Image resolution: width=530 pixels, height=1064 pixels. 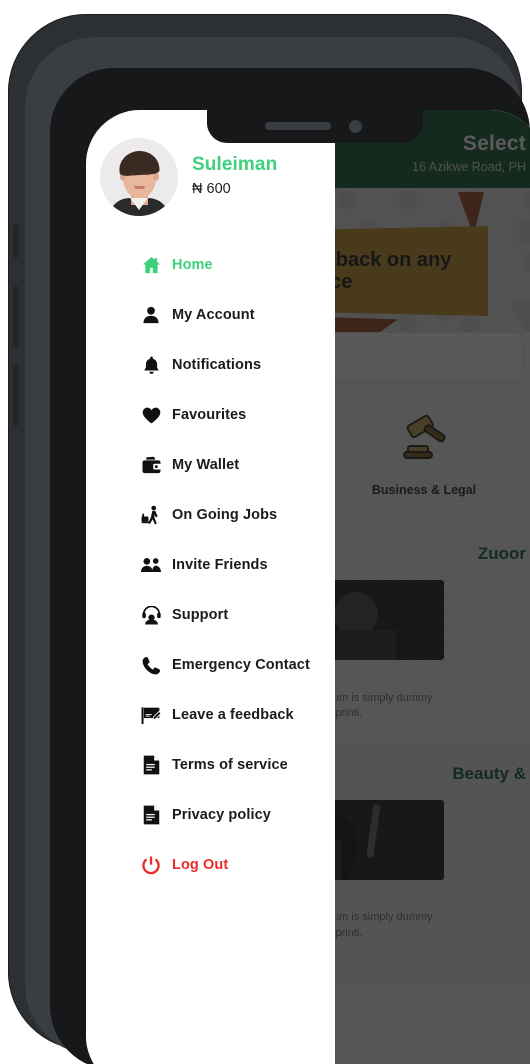 What do you see at coordinates (235, 164) in the screenshot?
I see `profile-name: Suleiman` at bounding box center [235, 164].